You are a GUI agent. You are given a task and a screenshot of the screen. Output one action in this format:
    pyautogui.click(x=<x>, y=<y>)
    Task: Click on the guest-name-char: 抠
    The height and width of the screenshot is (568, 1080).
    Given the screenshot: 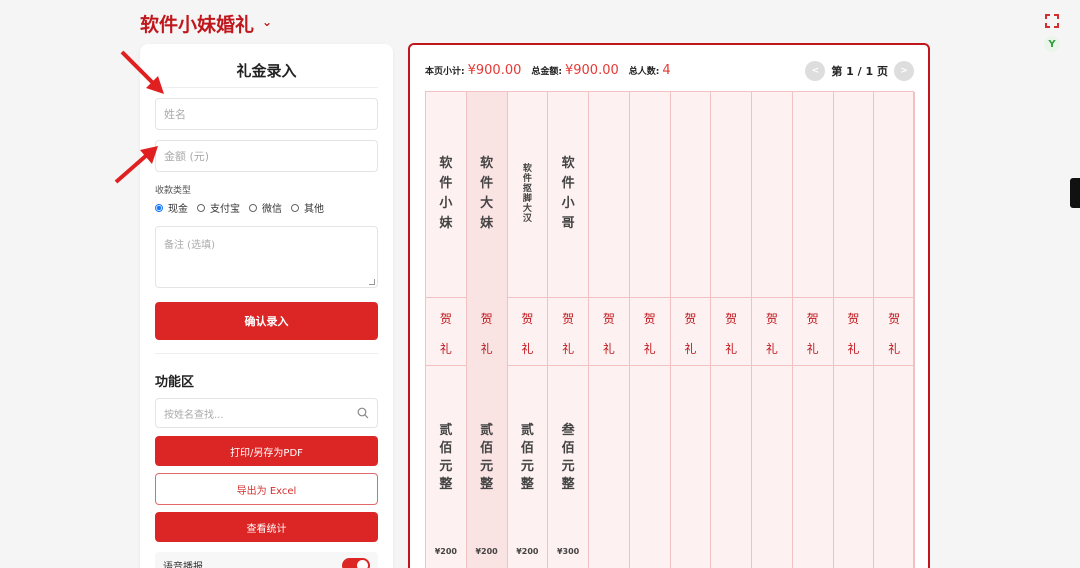 What is the action you would take?
    pyautogui.click(x=527, y=189)
    